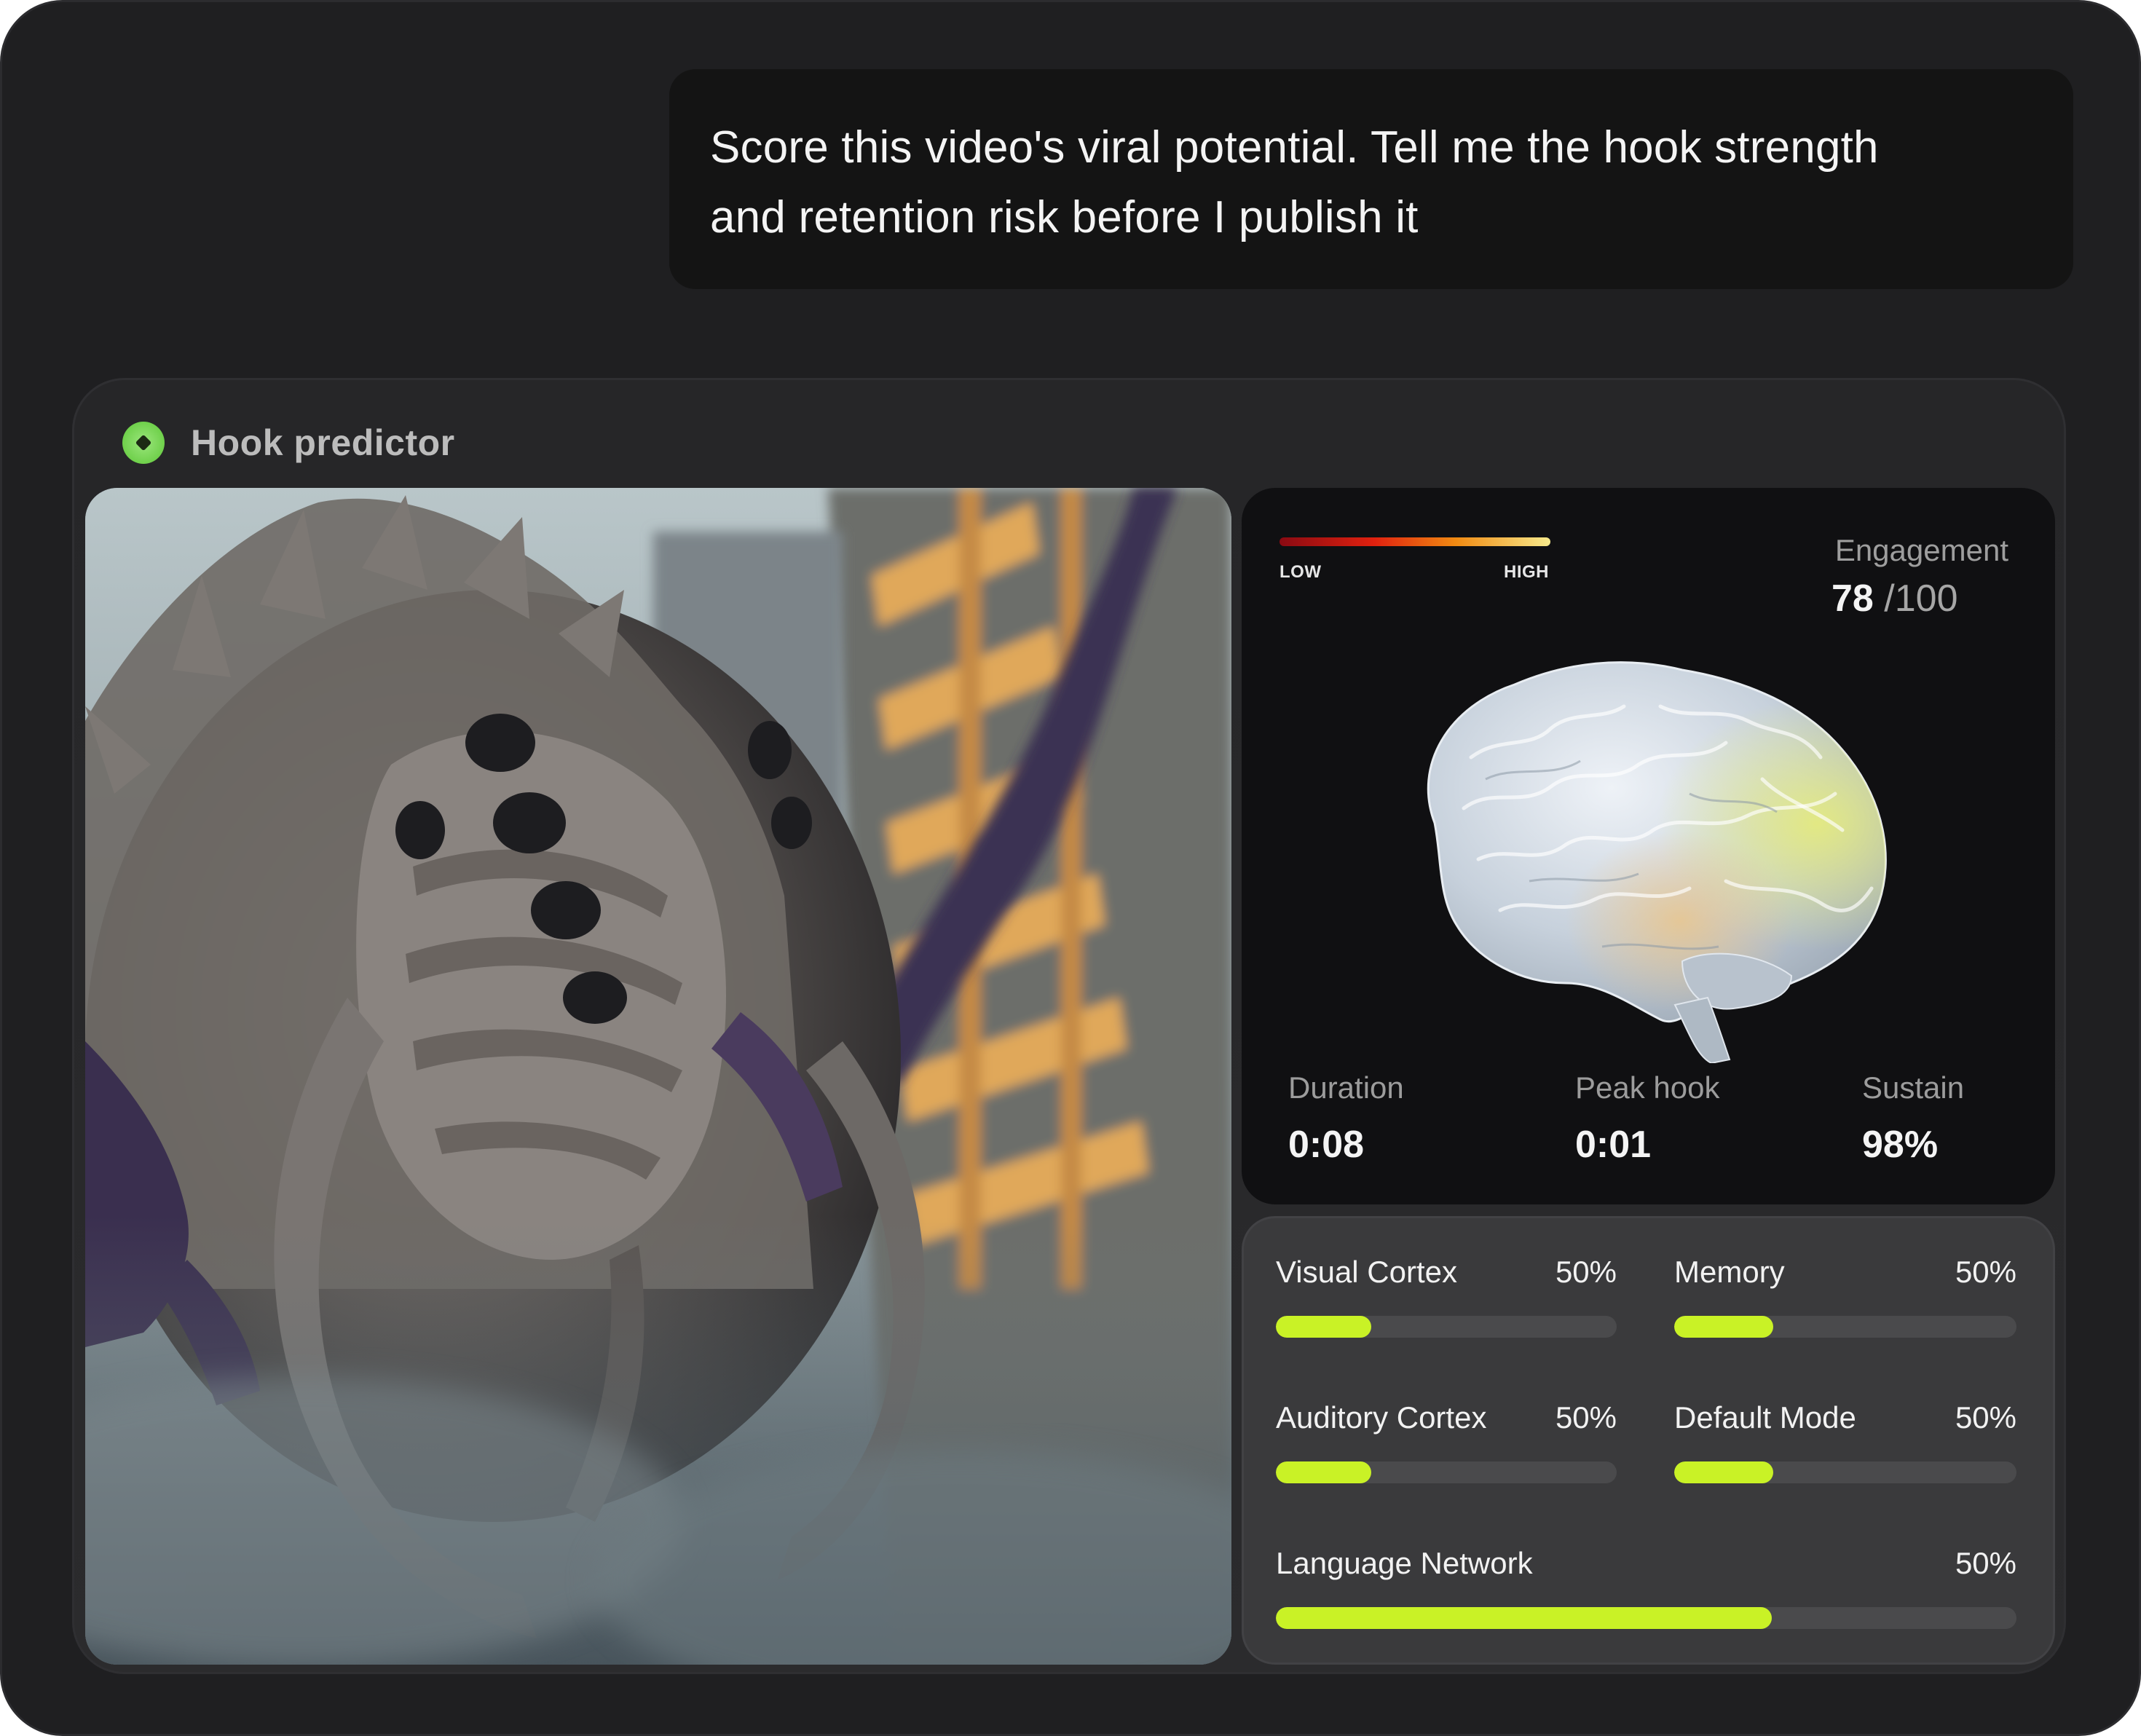 This screenshot has height=1736, width=2141. Describe the element at coordinates (1526, 572) in the screenshot. I see `legend-high-label: HIGH` at that location.